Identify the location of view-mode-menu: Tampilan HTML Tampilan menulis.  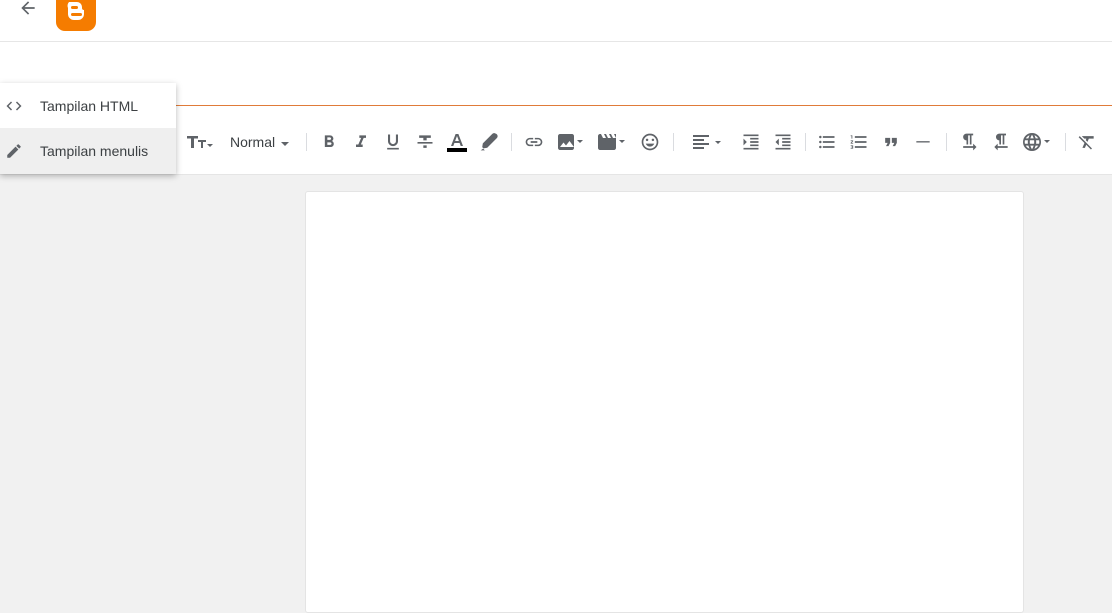
(88, 128).